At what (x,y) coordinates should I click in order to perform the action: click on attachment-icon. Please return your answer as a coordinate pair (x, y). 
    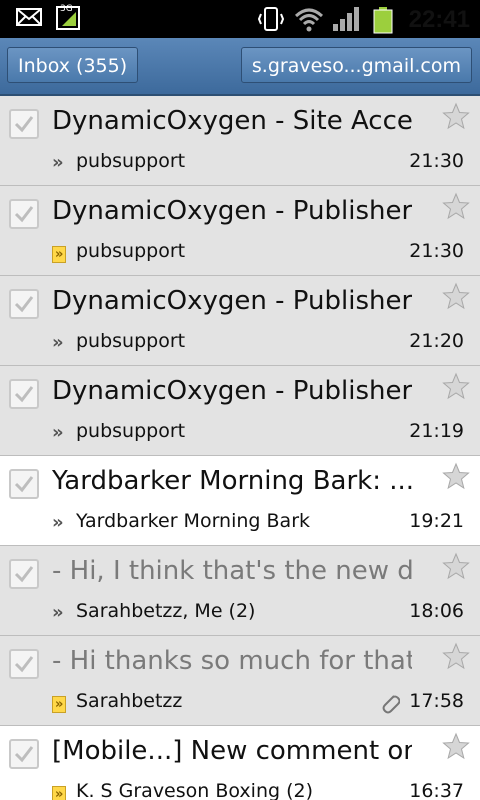
    Looking at the image, I should click on (389, 704).